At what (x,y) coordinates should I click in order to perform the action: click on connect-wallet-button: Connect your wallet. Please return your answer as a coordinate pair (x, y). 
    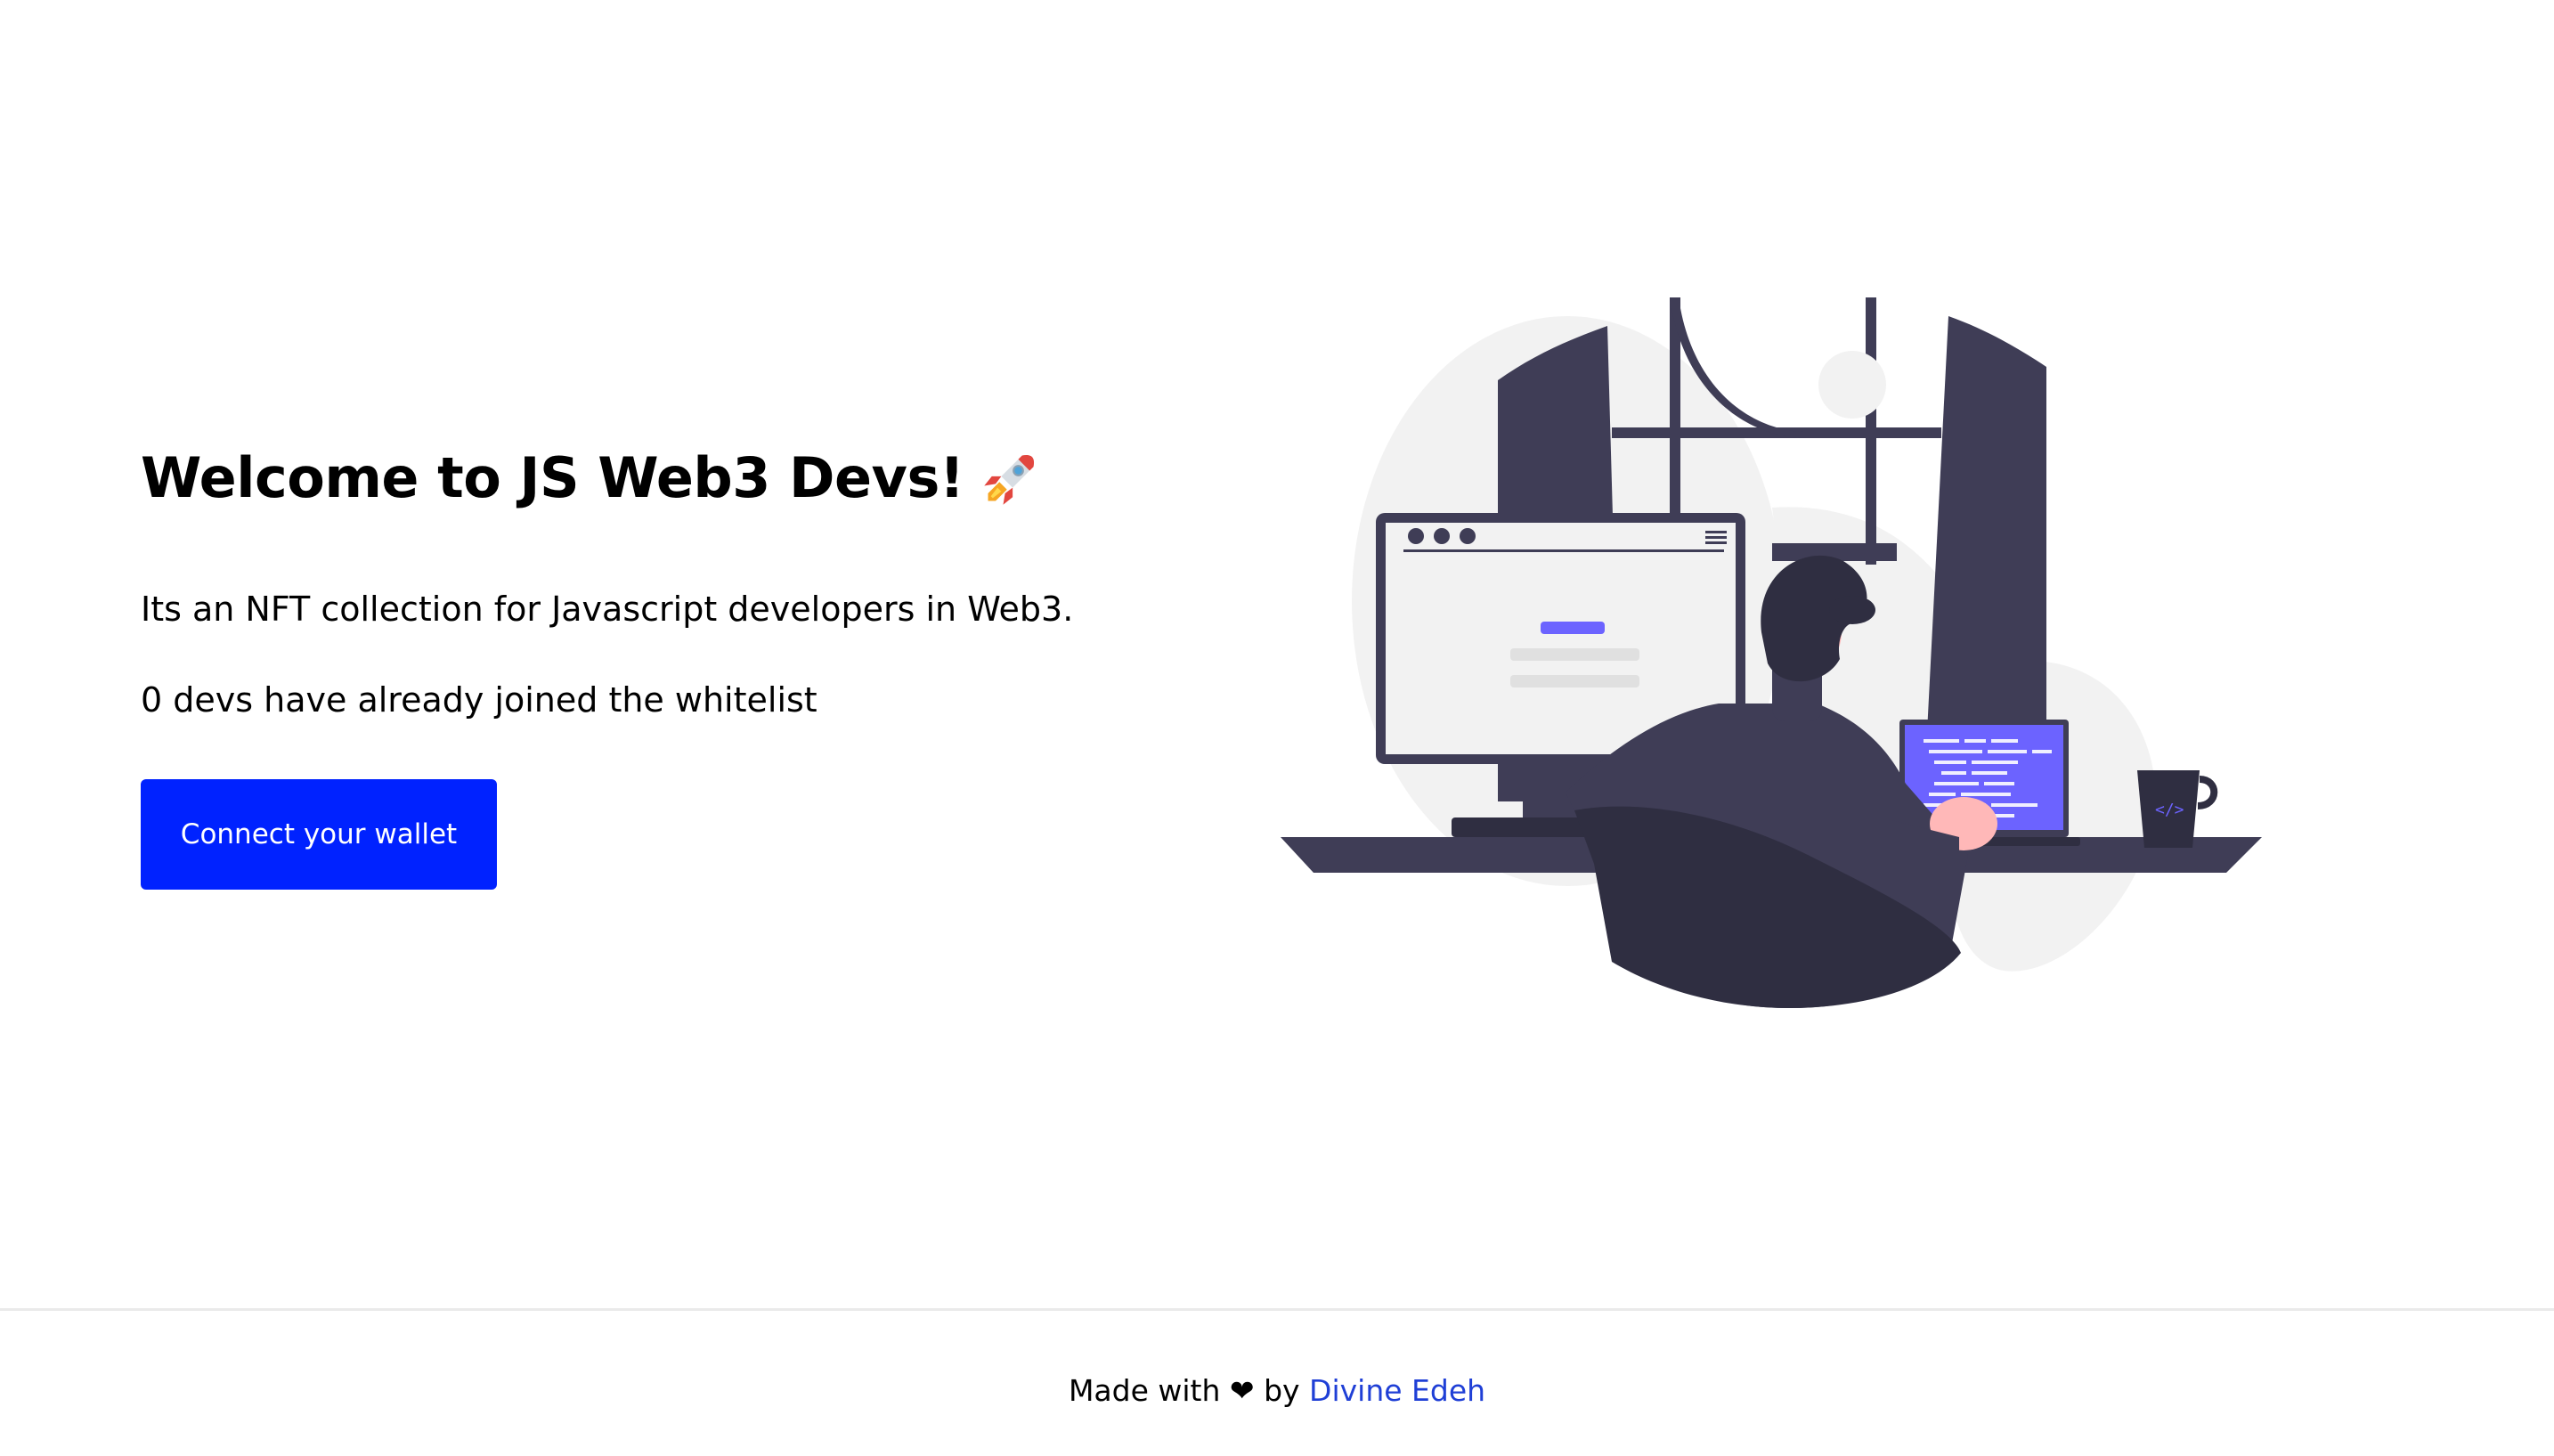
    Looking at the image, I should click on (319, 834).